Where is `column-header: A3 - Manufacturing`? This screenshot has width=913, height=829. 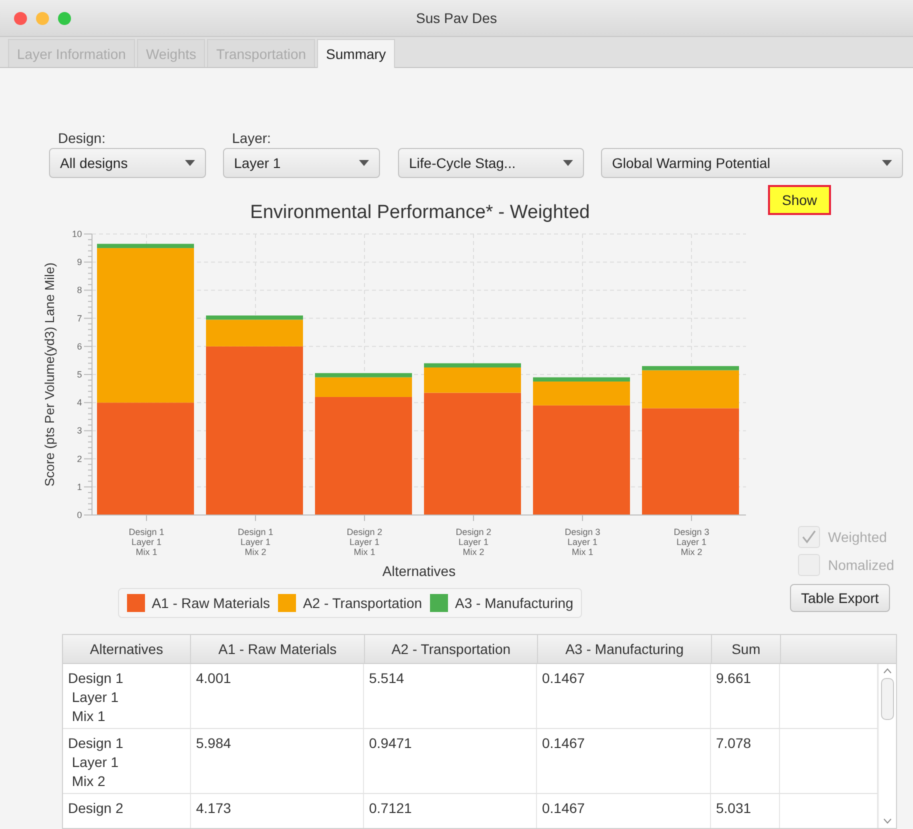 column-header: A3 - Manufacturing is located at coordinates (625, 649).